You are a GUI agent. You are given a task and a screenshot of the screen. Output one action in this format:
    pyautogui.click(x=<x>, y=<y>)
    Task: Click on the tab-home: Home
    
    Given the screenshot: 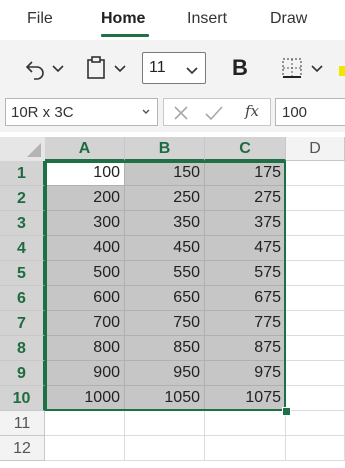 What is the action you would take?
    pyautogui.click(x=123, y=19)
    